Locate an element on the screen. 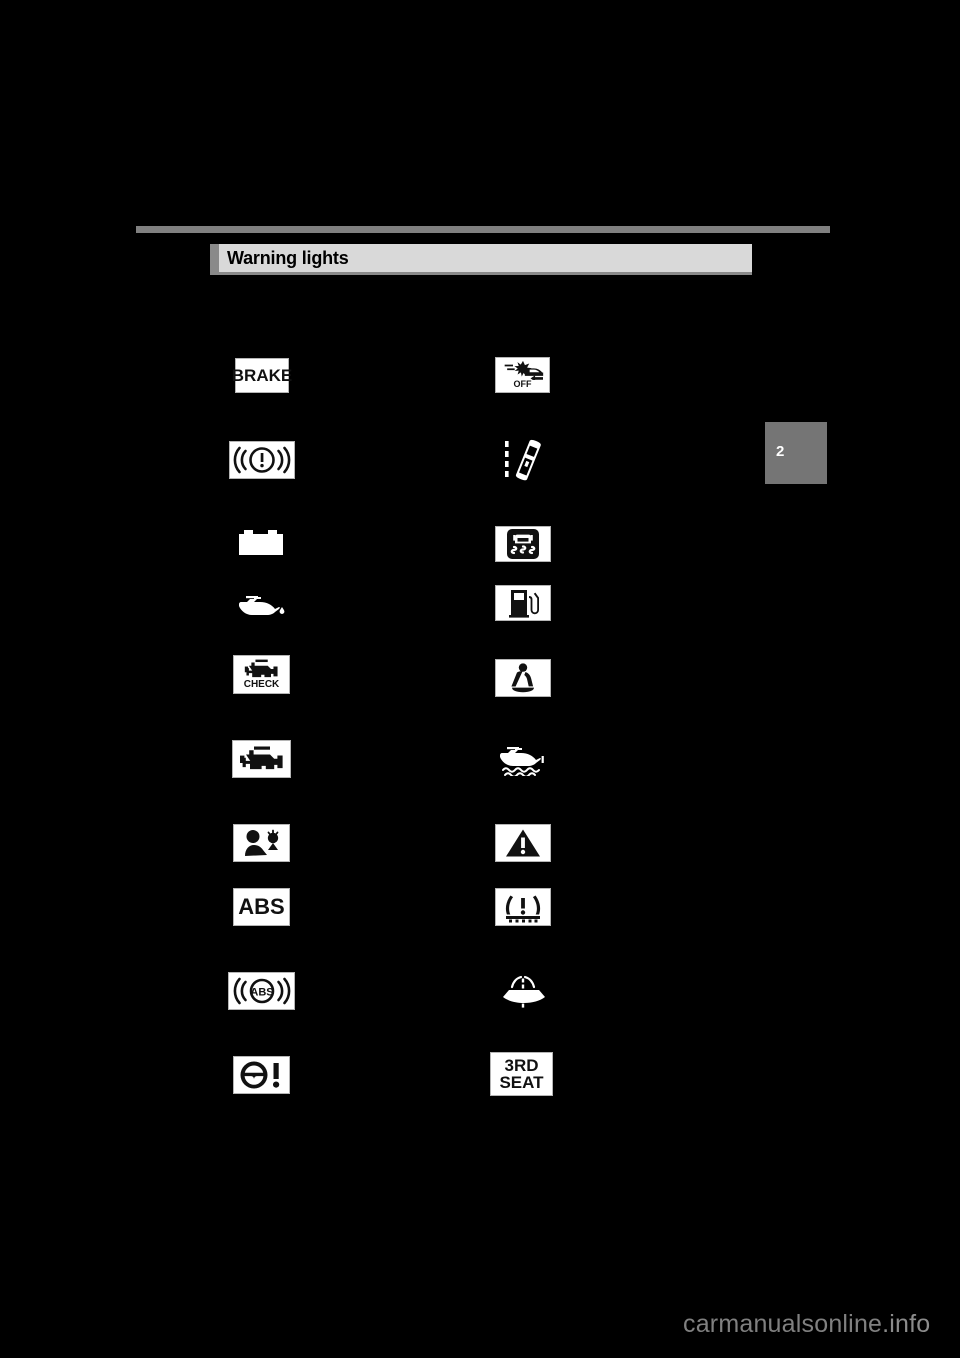 Image resolution: width=960 pixels, height=1358 pixels. footer-watermark: carmanualsonline.info is located at coordinates (806, 1324).